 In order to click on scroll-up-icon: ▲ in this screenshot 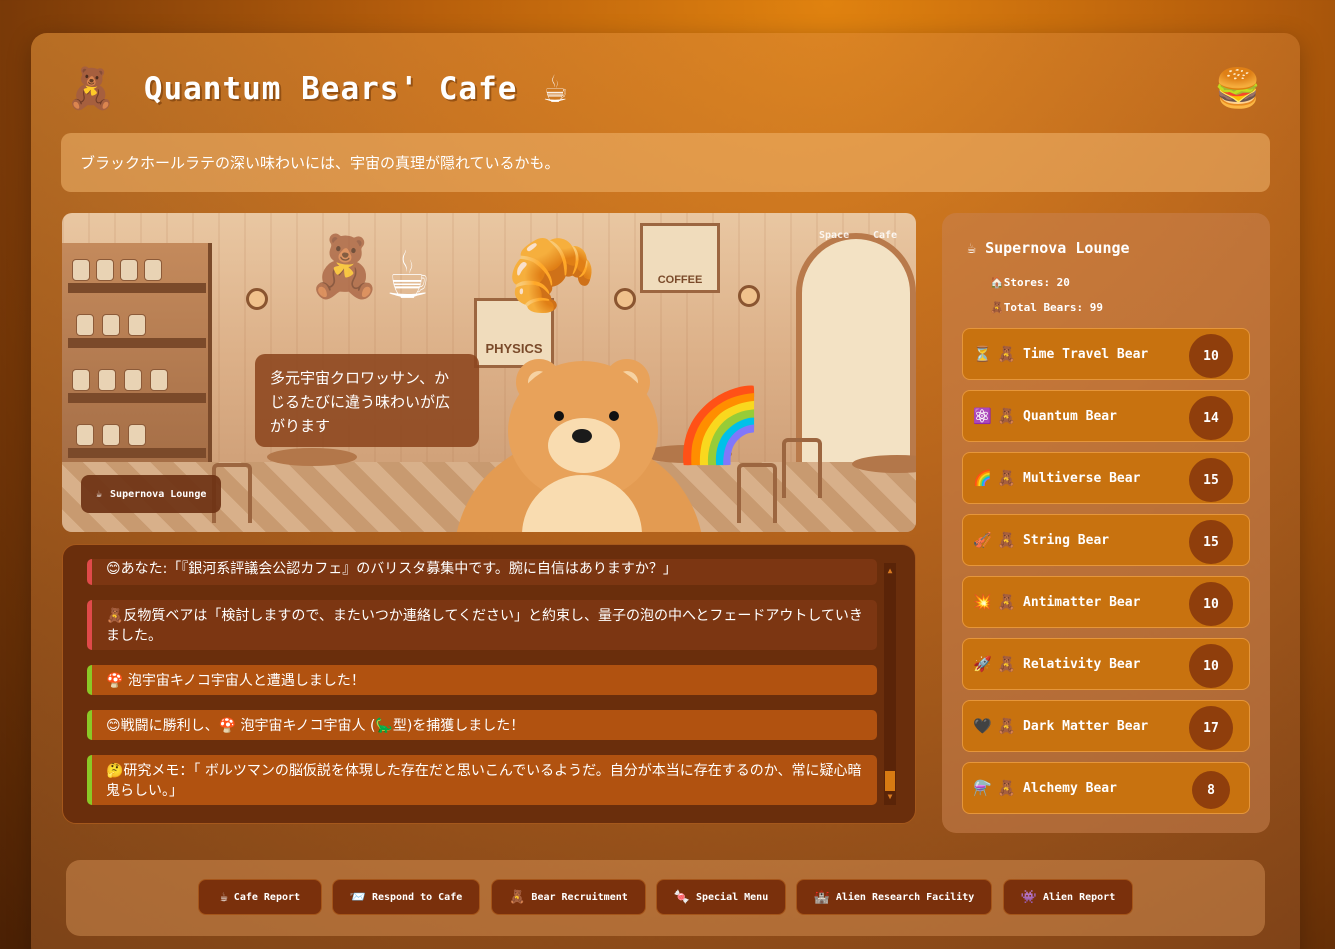, I will do `click(890, 571)`.